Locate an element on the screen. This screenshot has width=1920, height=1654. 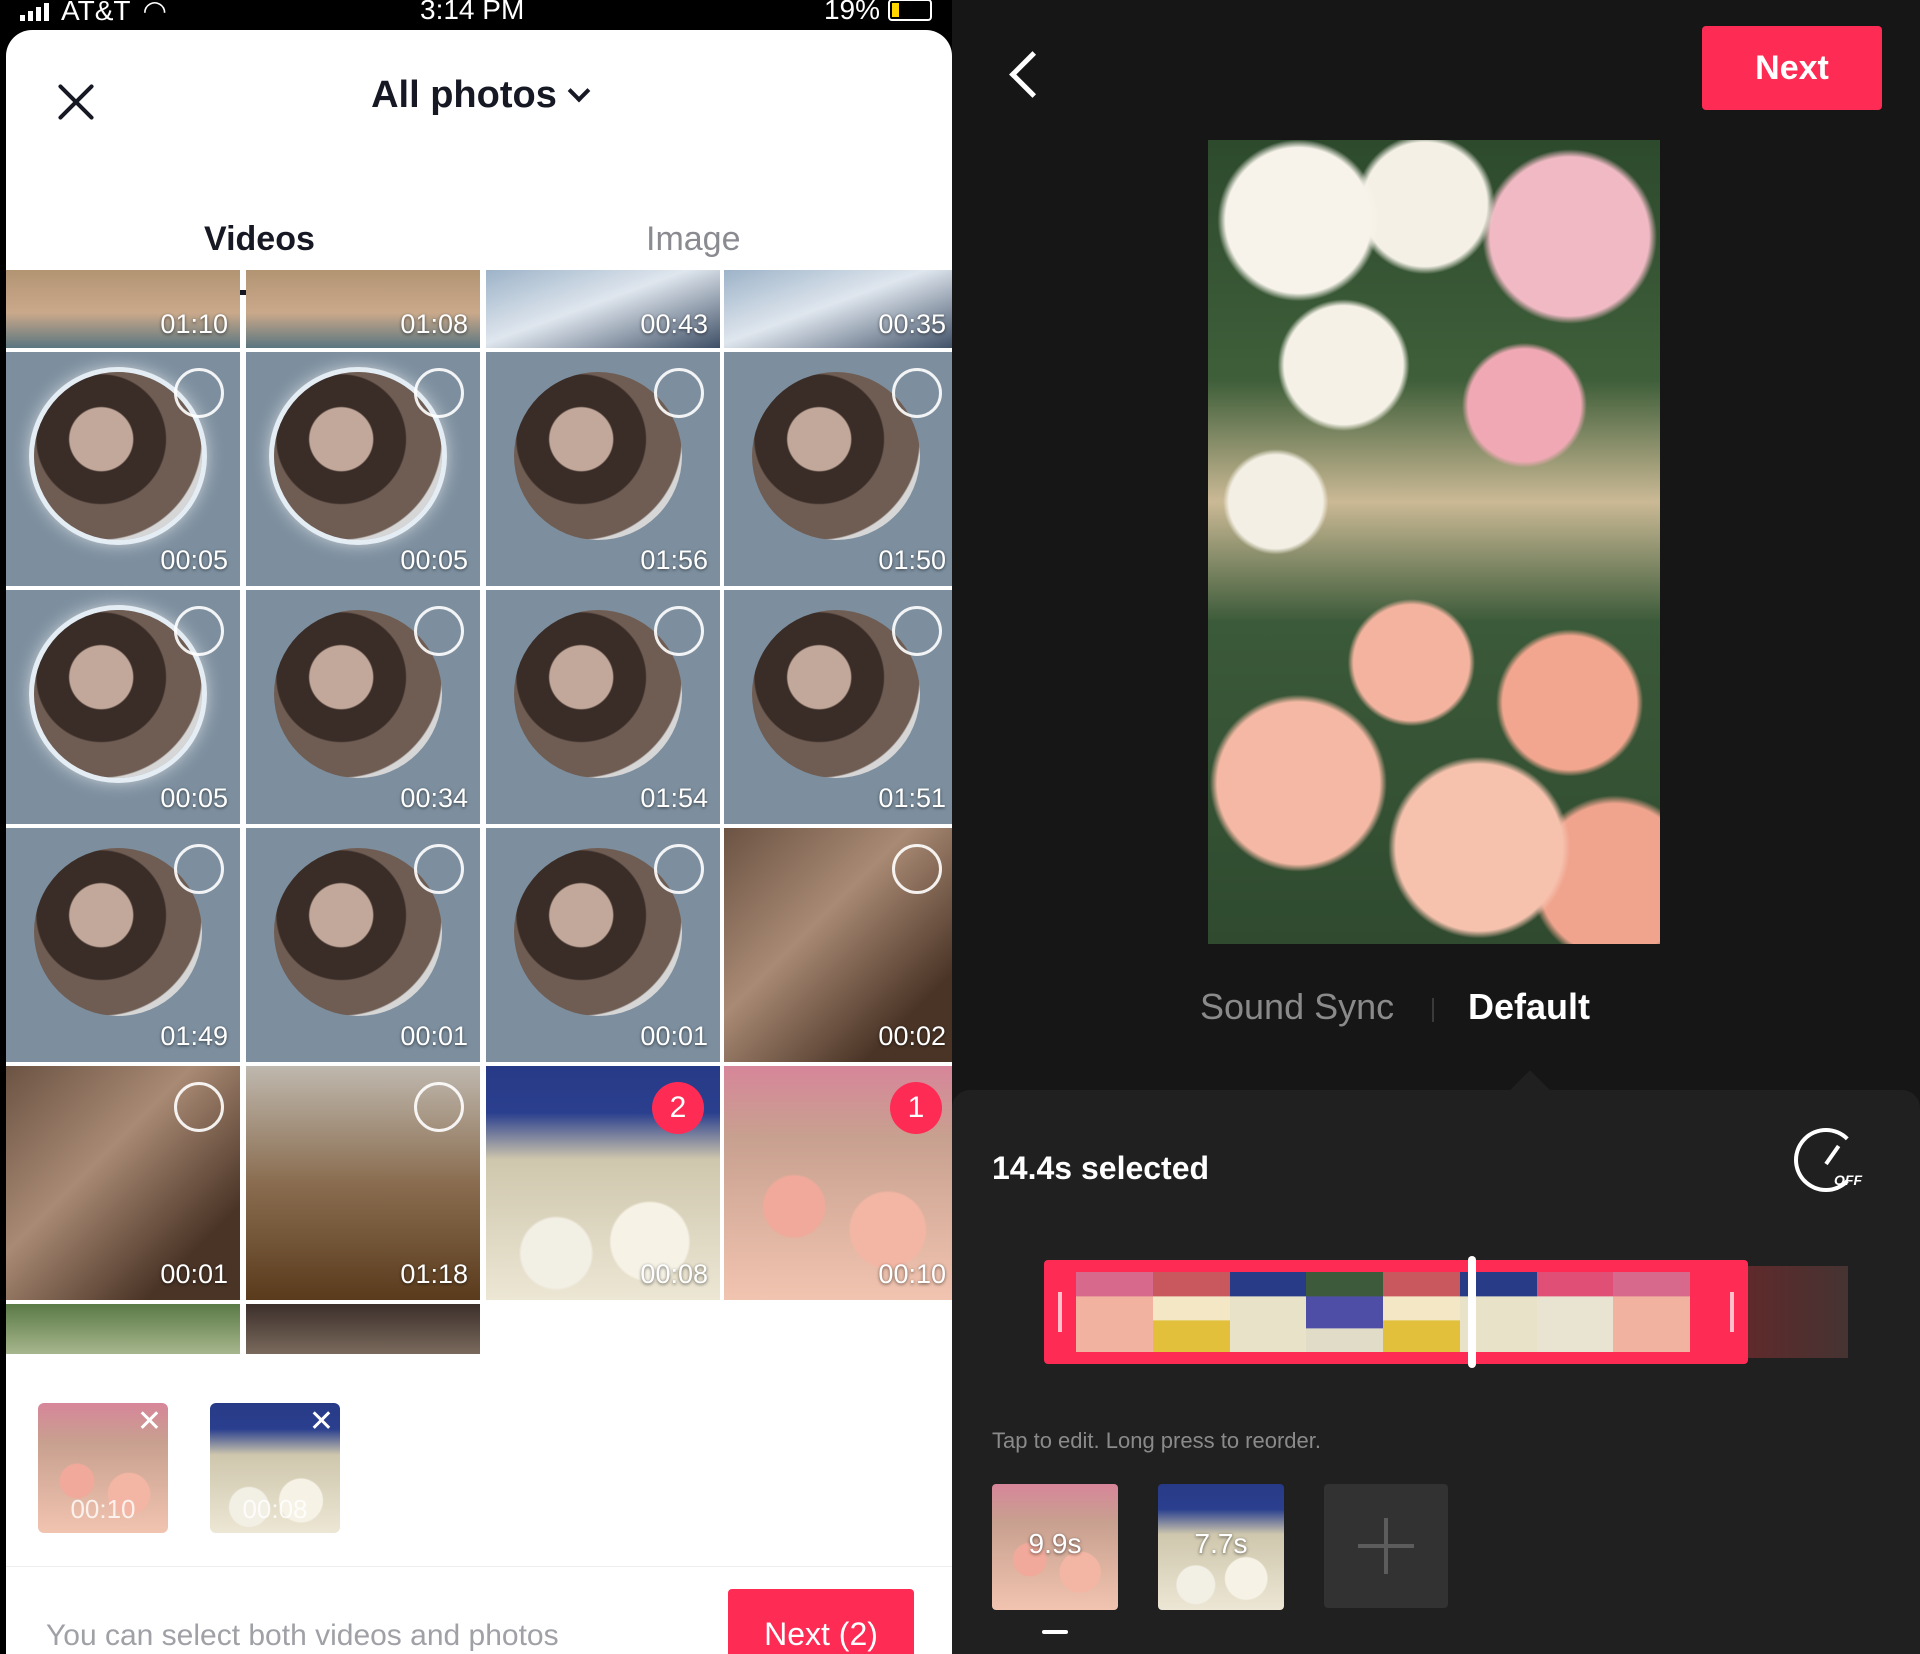
media-thumbnail: 00:35 is located at coordinates (838, 309).